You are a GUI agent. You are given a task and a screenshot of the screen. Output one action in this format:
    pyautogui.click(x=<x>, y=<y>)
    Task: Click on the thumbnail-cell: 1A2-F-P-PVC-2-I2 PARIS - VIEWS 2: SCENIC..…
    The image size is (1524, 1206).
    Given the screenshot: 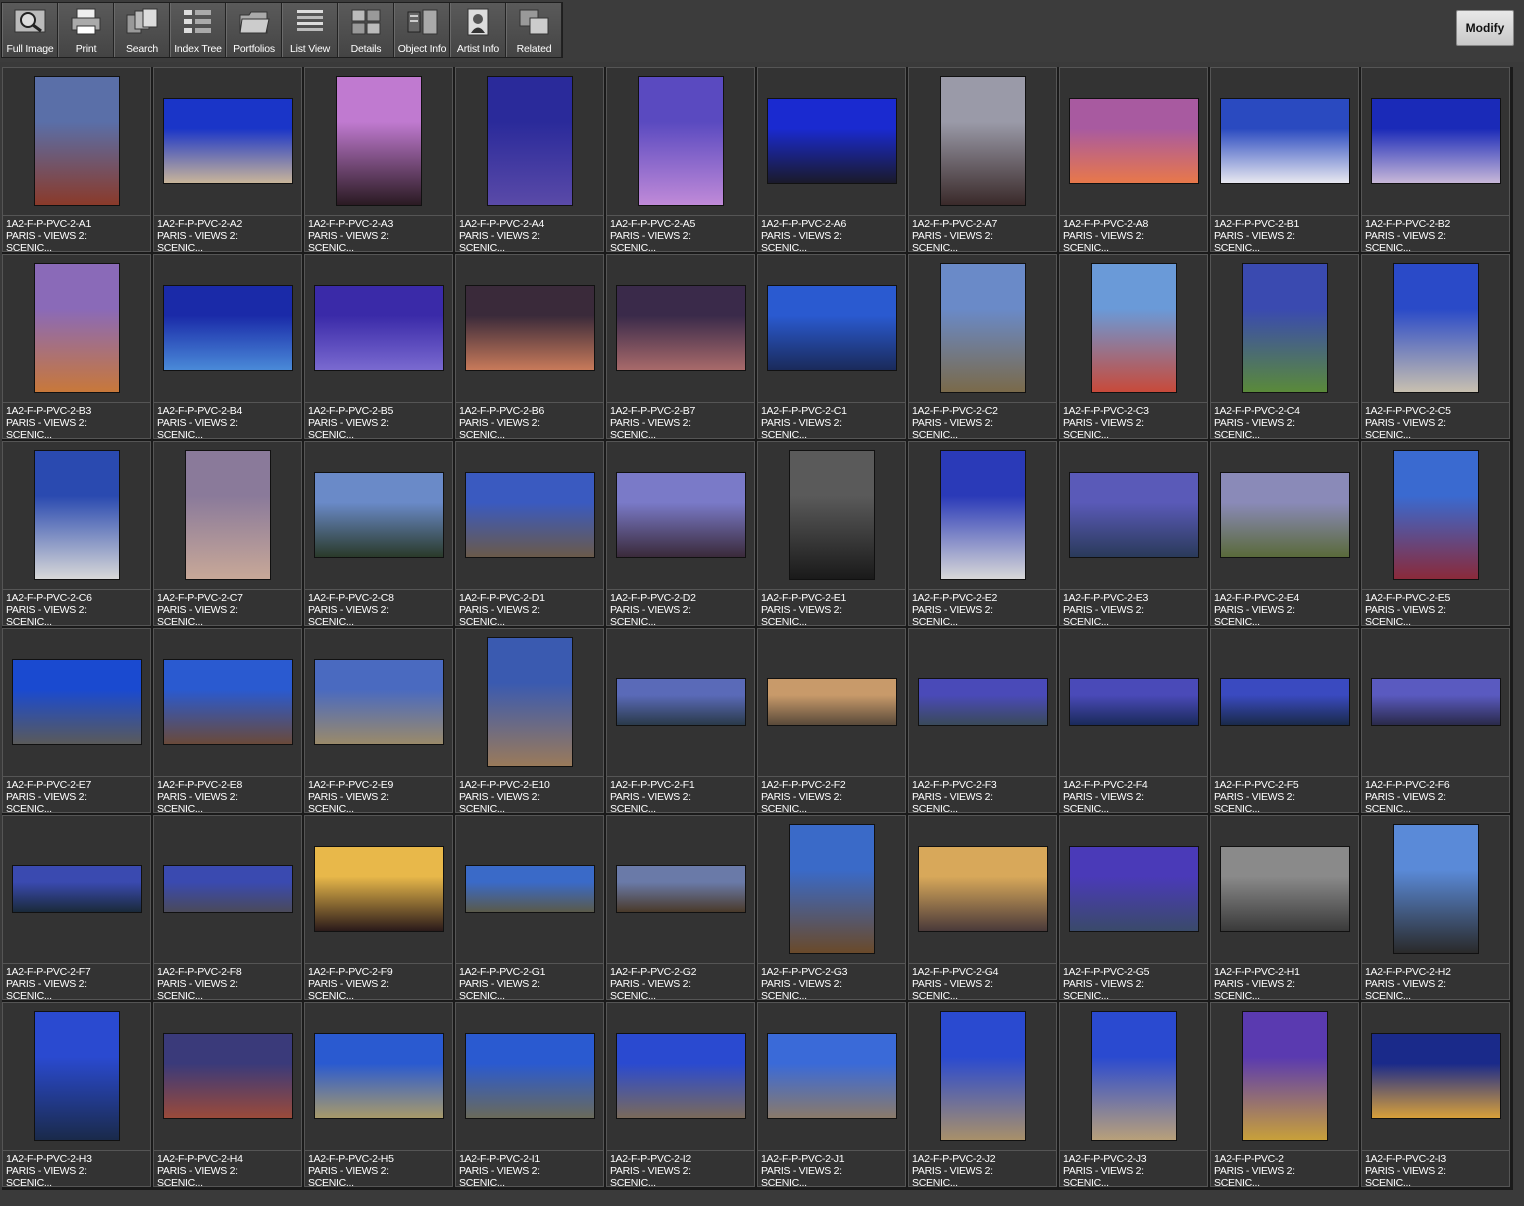 What is the action you would take?
    pyautogui.click(x=680, y=1094)
    